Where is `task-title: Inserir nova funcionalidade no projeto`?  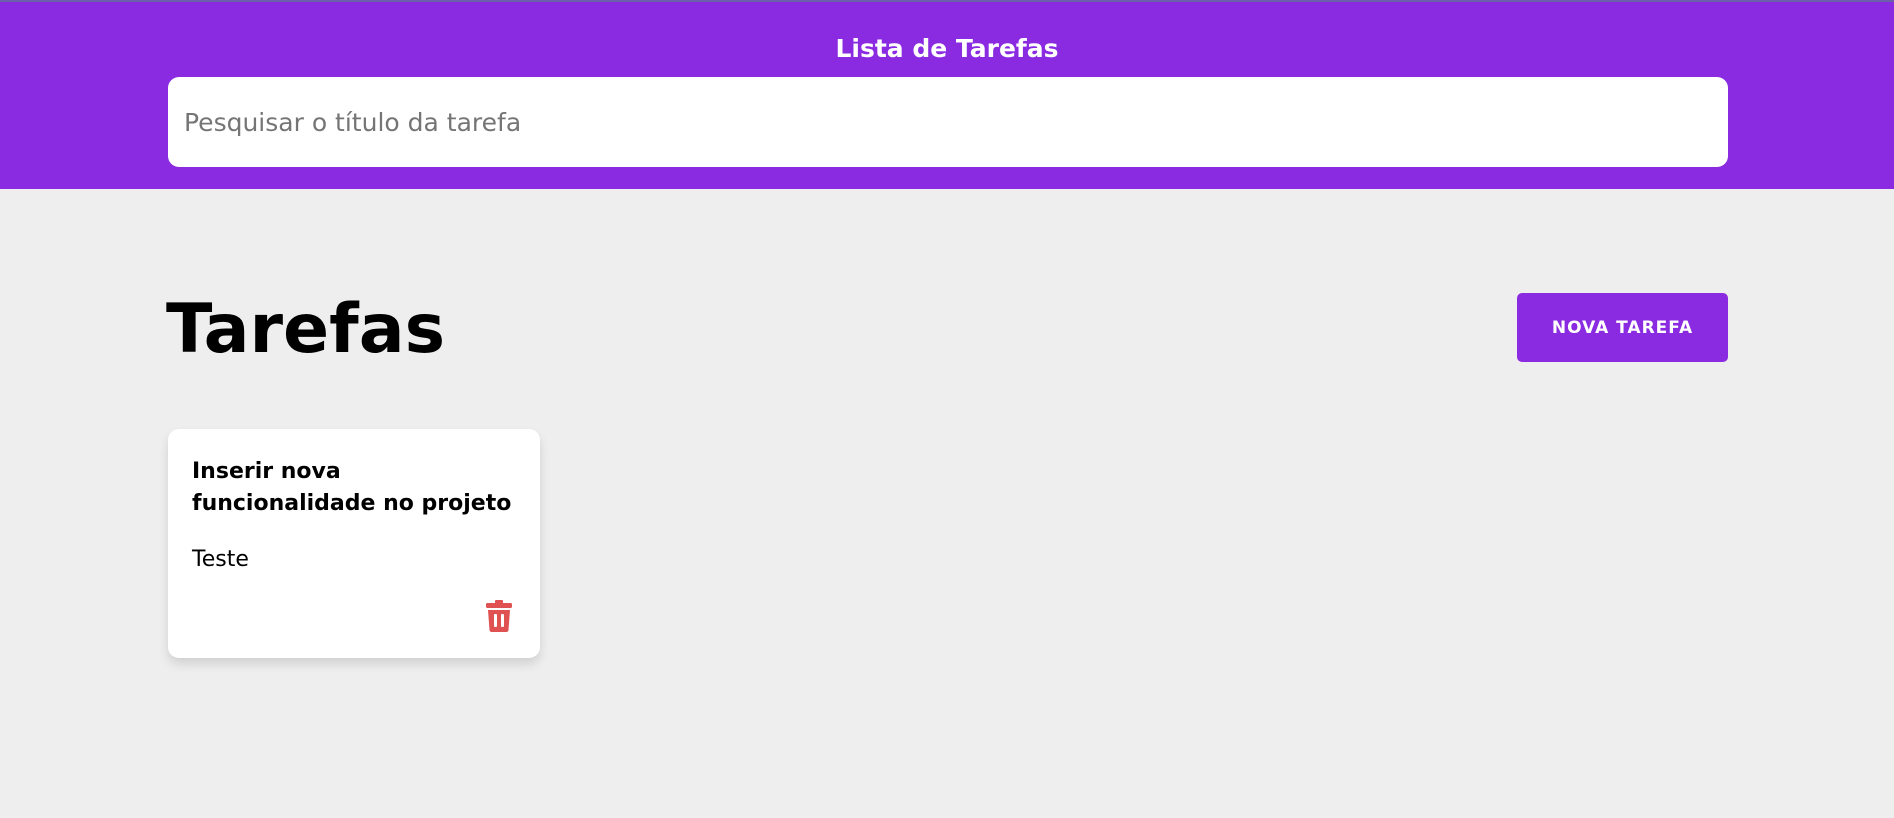
task-title: Inserir nova funcionalidade no projeto is located at coordinates (352, 487).